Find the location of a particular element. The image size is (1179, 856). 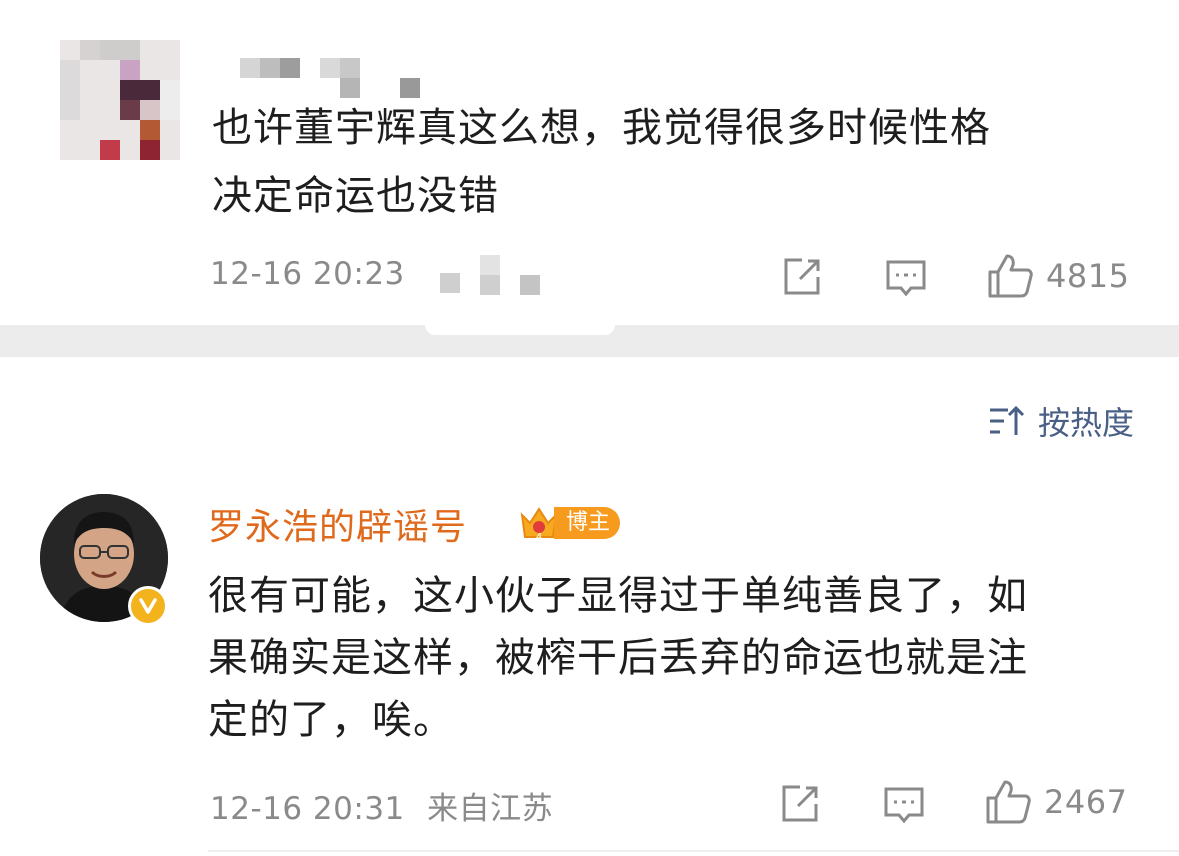

sort-icon is located at coordinates (1007, 420).